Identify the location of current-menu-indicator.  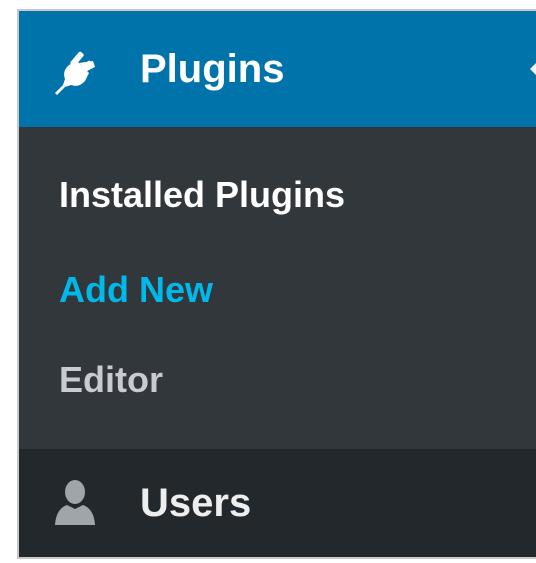
(533, 69).